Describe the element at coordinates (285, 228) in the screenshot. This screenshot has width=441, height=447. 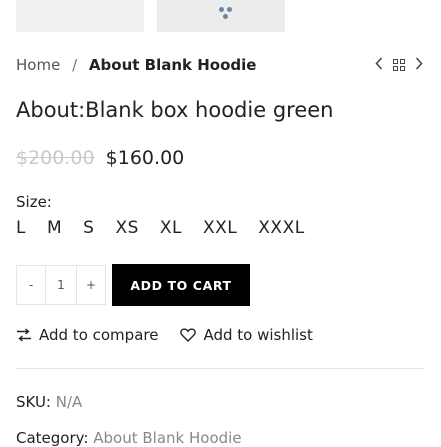
I see `size-option-xxxl: XXXL` at that location.